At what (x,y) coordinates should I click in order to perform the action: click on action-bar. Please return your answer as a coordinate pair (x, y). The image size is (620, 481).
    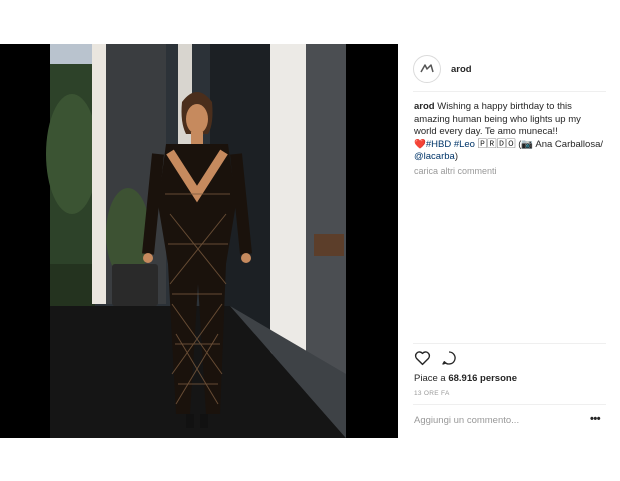
    Looking at the image, I should click on (435, 358).